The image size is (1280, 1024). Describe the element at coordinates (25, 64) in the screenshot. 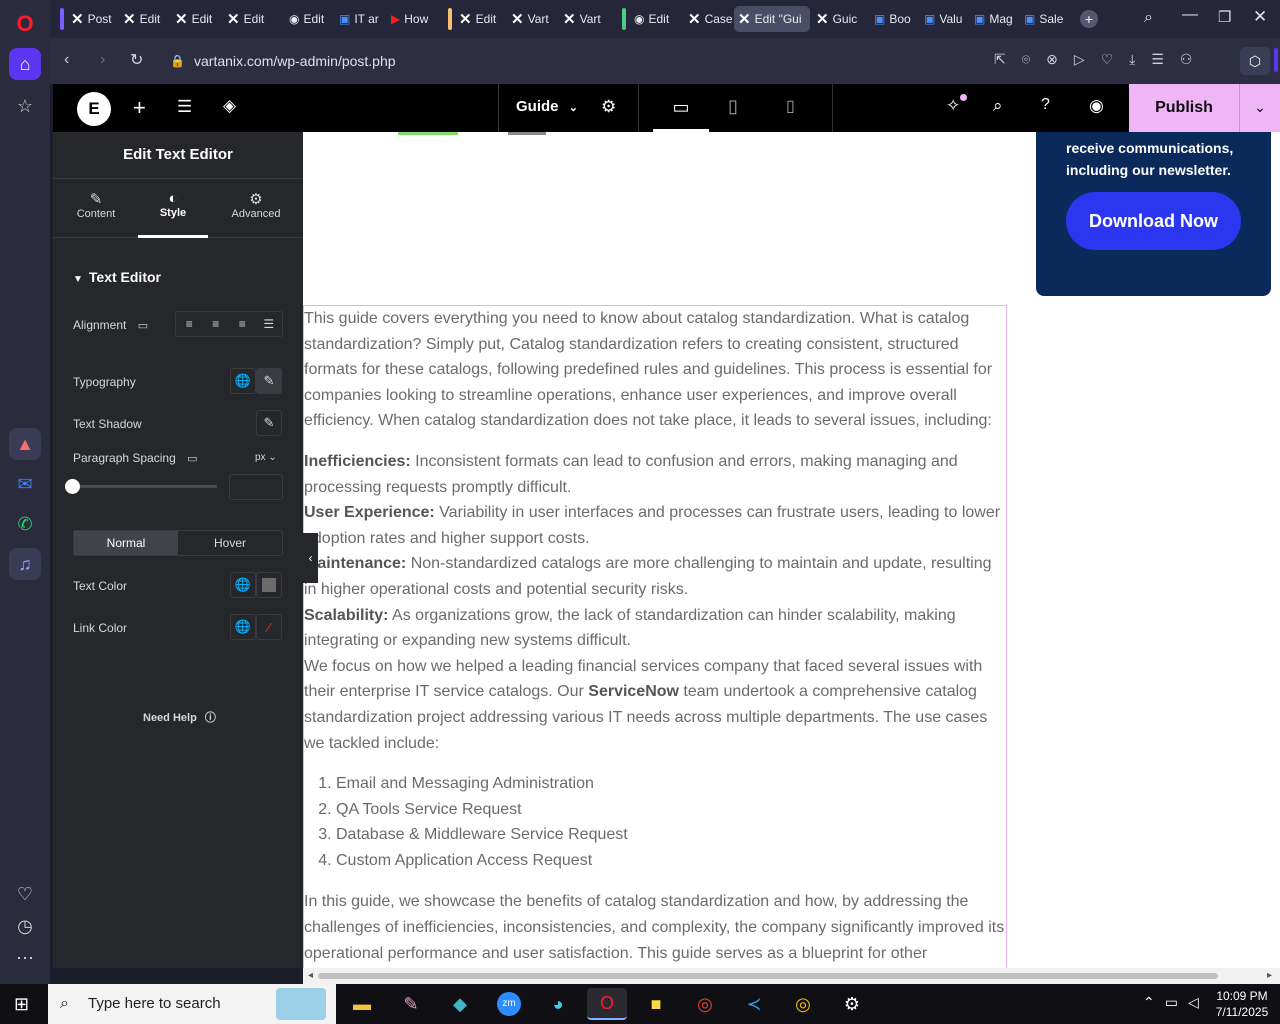

I see `home-icon: ⌂` at that location.